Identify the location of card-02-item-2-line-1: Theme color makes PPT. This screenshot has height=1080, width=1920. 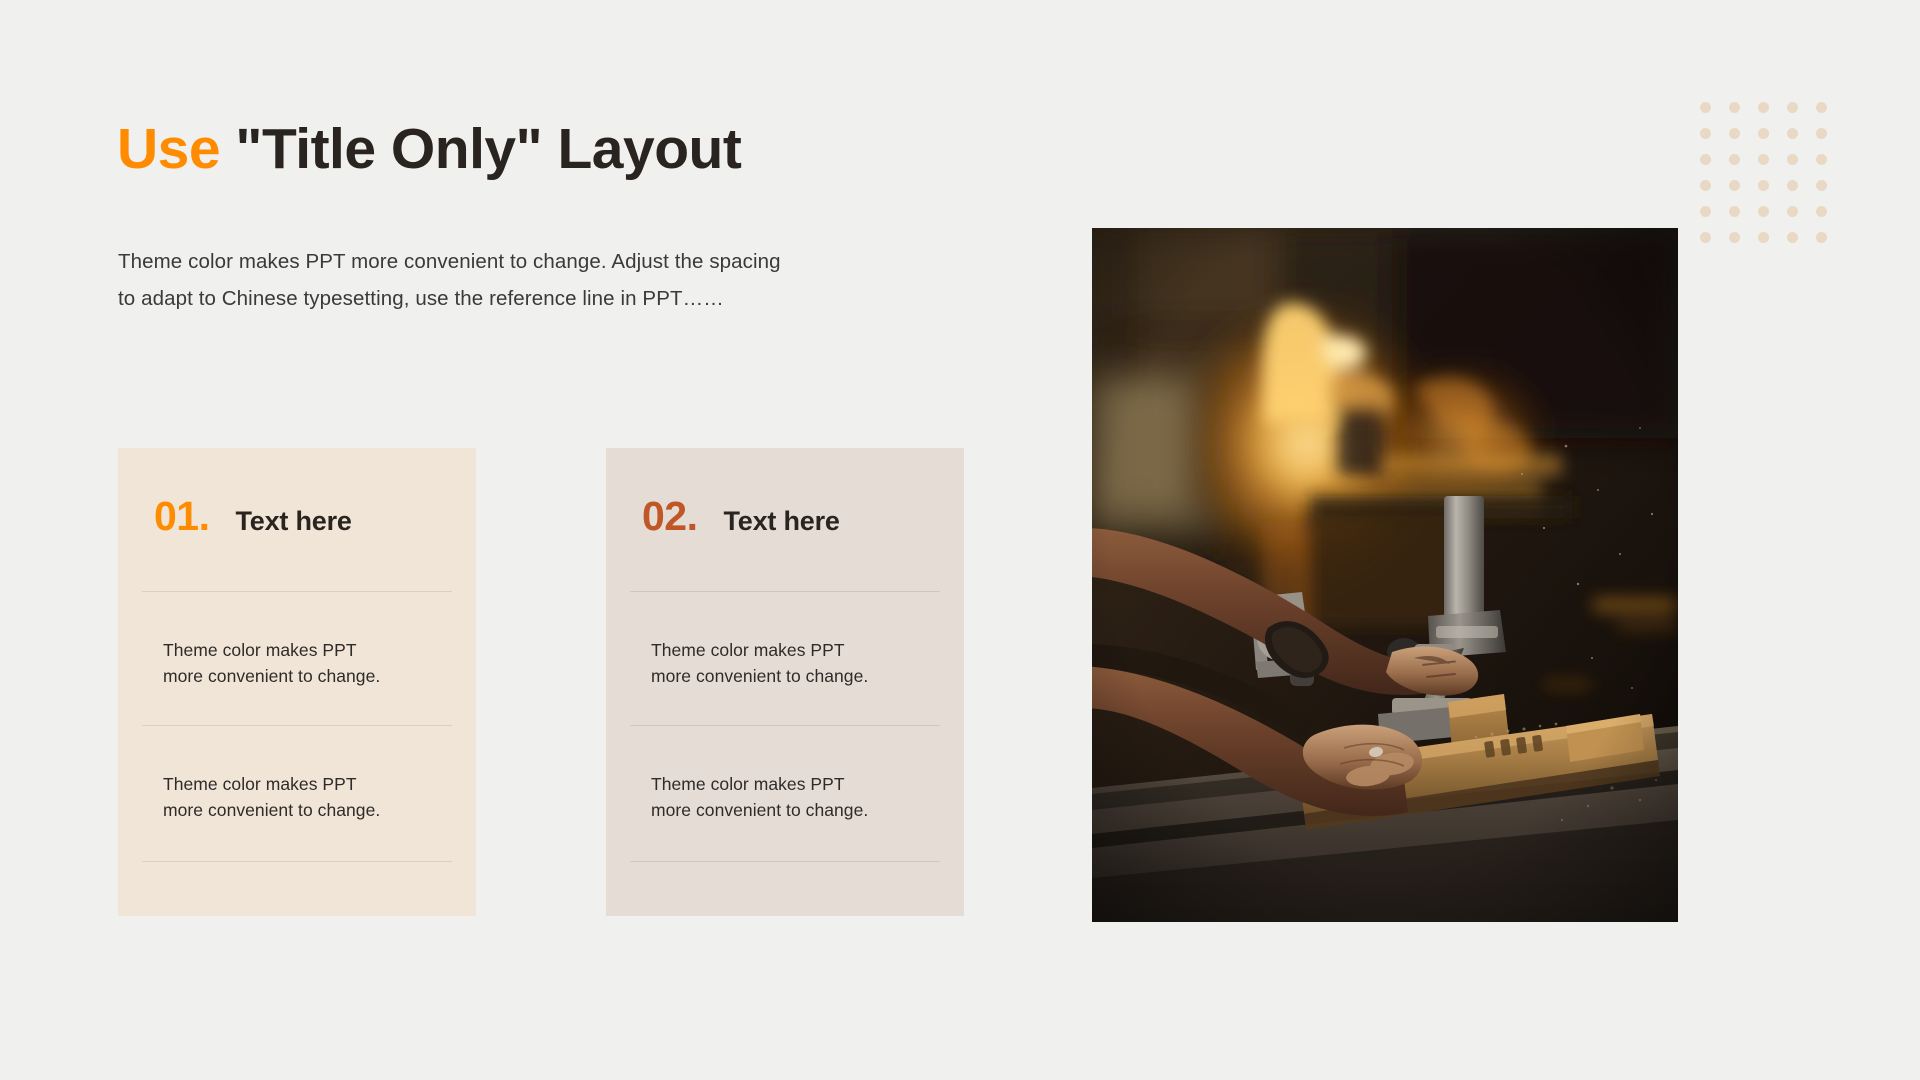
(748, 784).